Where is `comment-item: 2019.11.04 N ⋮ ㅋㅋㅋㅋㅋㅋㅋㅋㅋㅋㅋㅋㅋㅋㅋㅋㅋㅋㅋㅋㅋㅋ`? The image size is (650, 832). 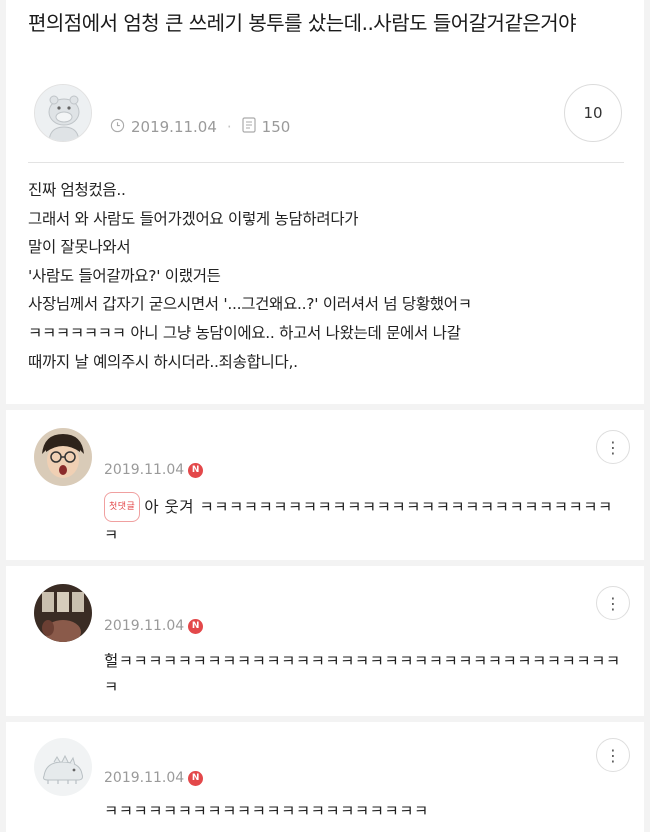
comment-item: 2019.11.04 N ⋮ ㅋㅋㅋㅋㅋㅋㅋㅋㅋㅋㅋㅋㅋㅋㅋㅋㅋㅋㅋㅋㅋㅋ is located at coordinates (325, 777).